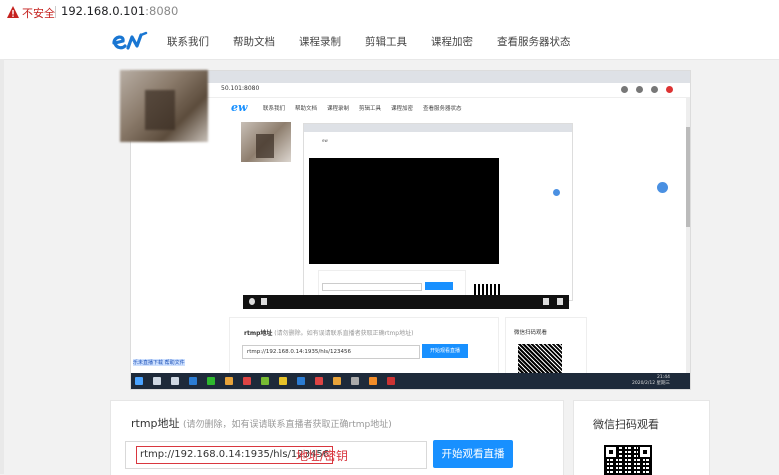 The image size is (779, 475). What do you see at coordinates (641, 437) in the screenshot?
I see `wechat-panel: 微信扫码观看` at bounding box center [641, 437].